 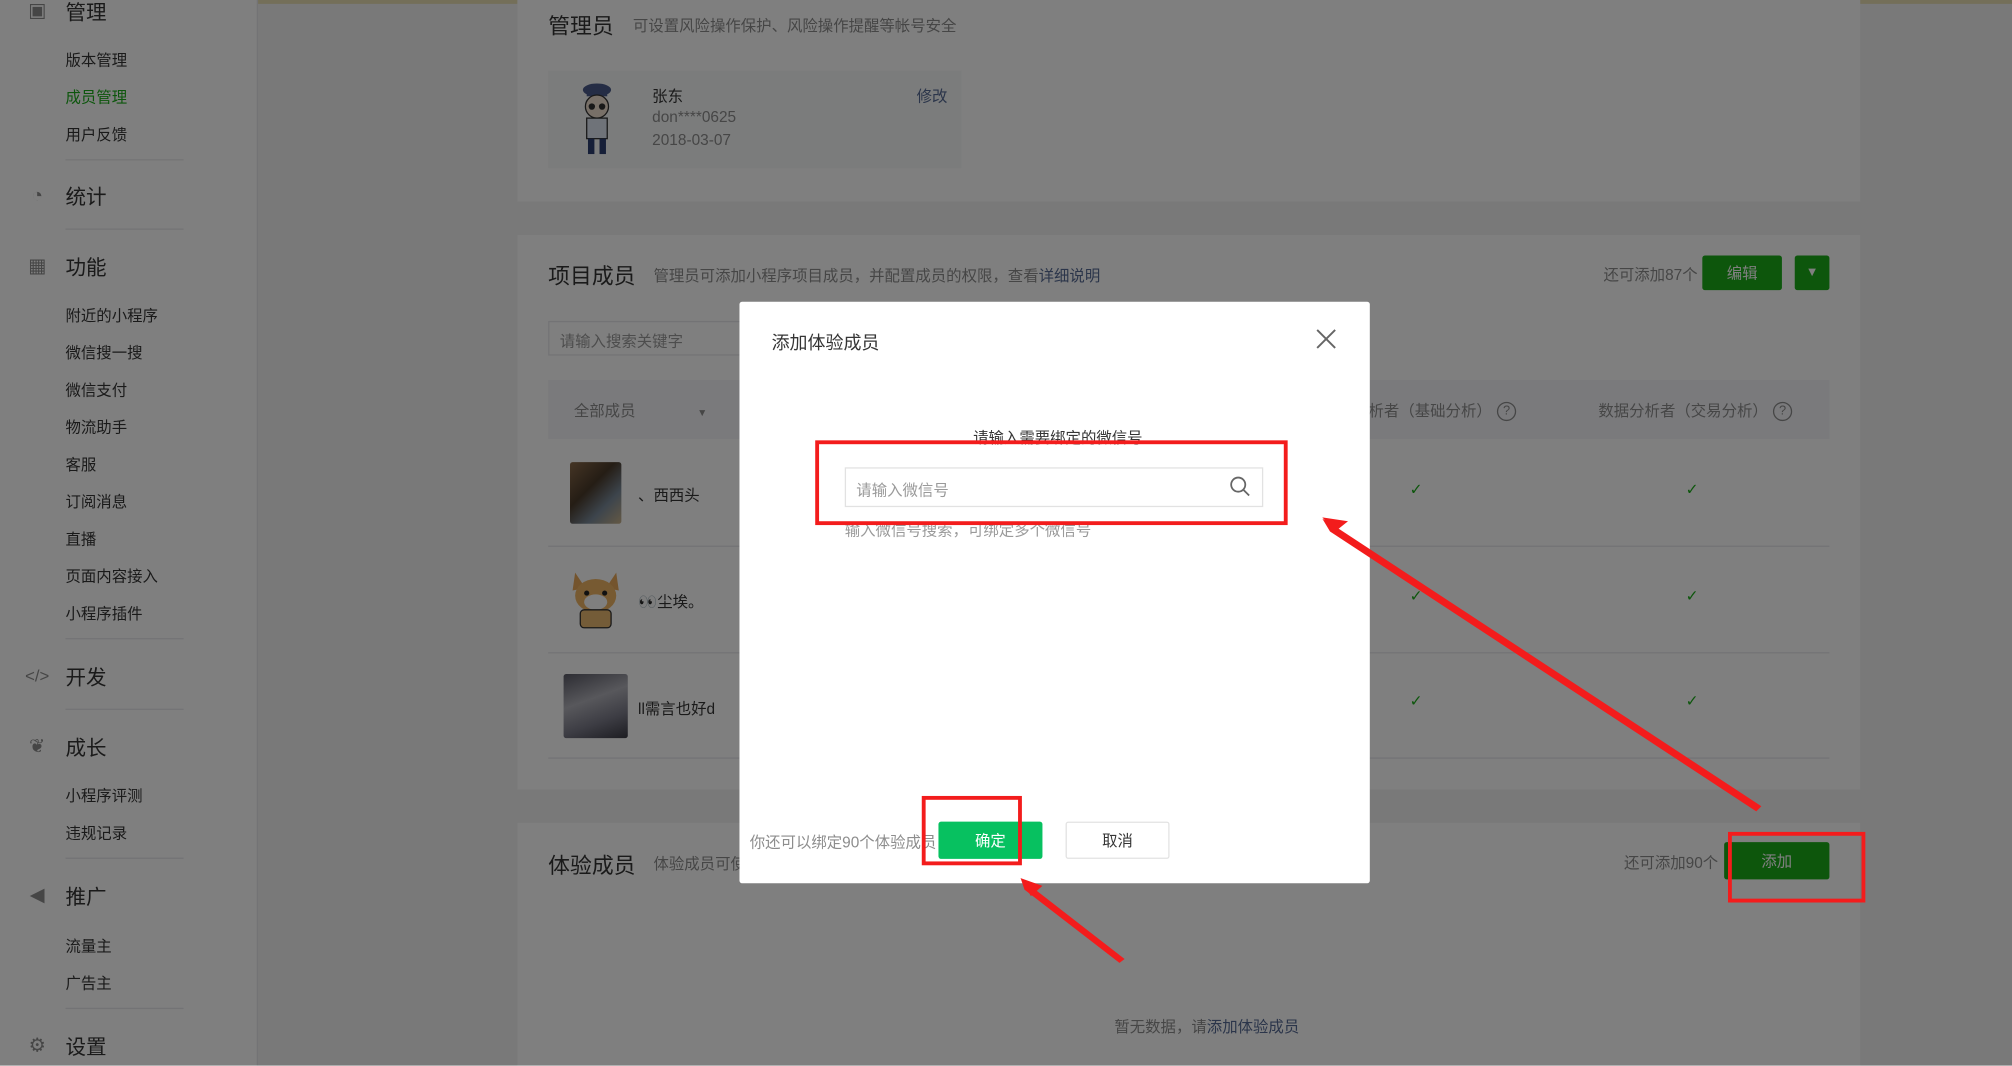 What do you see at coordinates (1542, 665) in the screenshot?
I see `arrow-to-input` at bounding box center [1542, 665].